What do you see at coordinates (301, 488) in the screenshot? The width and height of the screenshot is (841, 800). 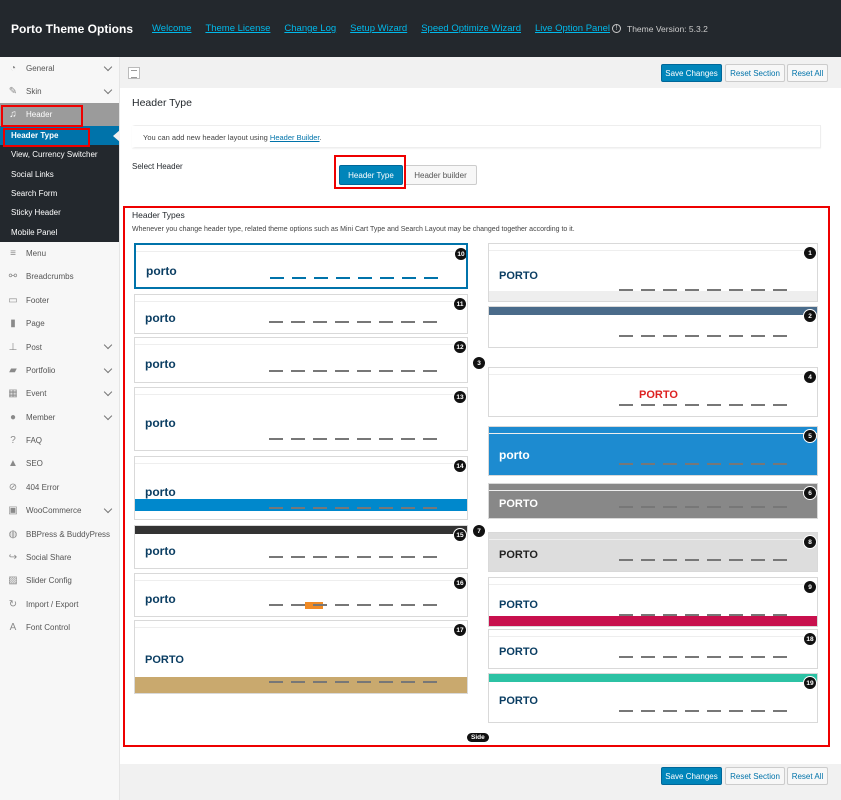 I see `header-type-option-14: porto 14` at bounding box center [301, 488].